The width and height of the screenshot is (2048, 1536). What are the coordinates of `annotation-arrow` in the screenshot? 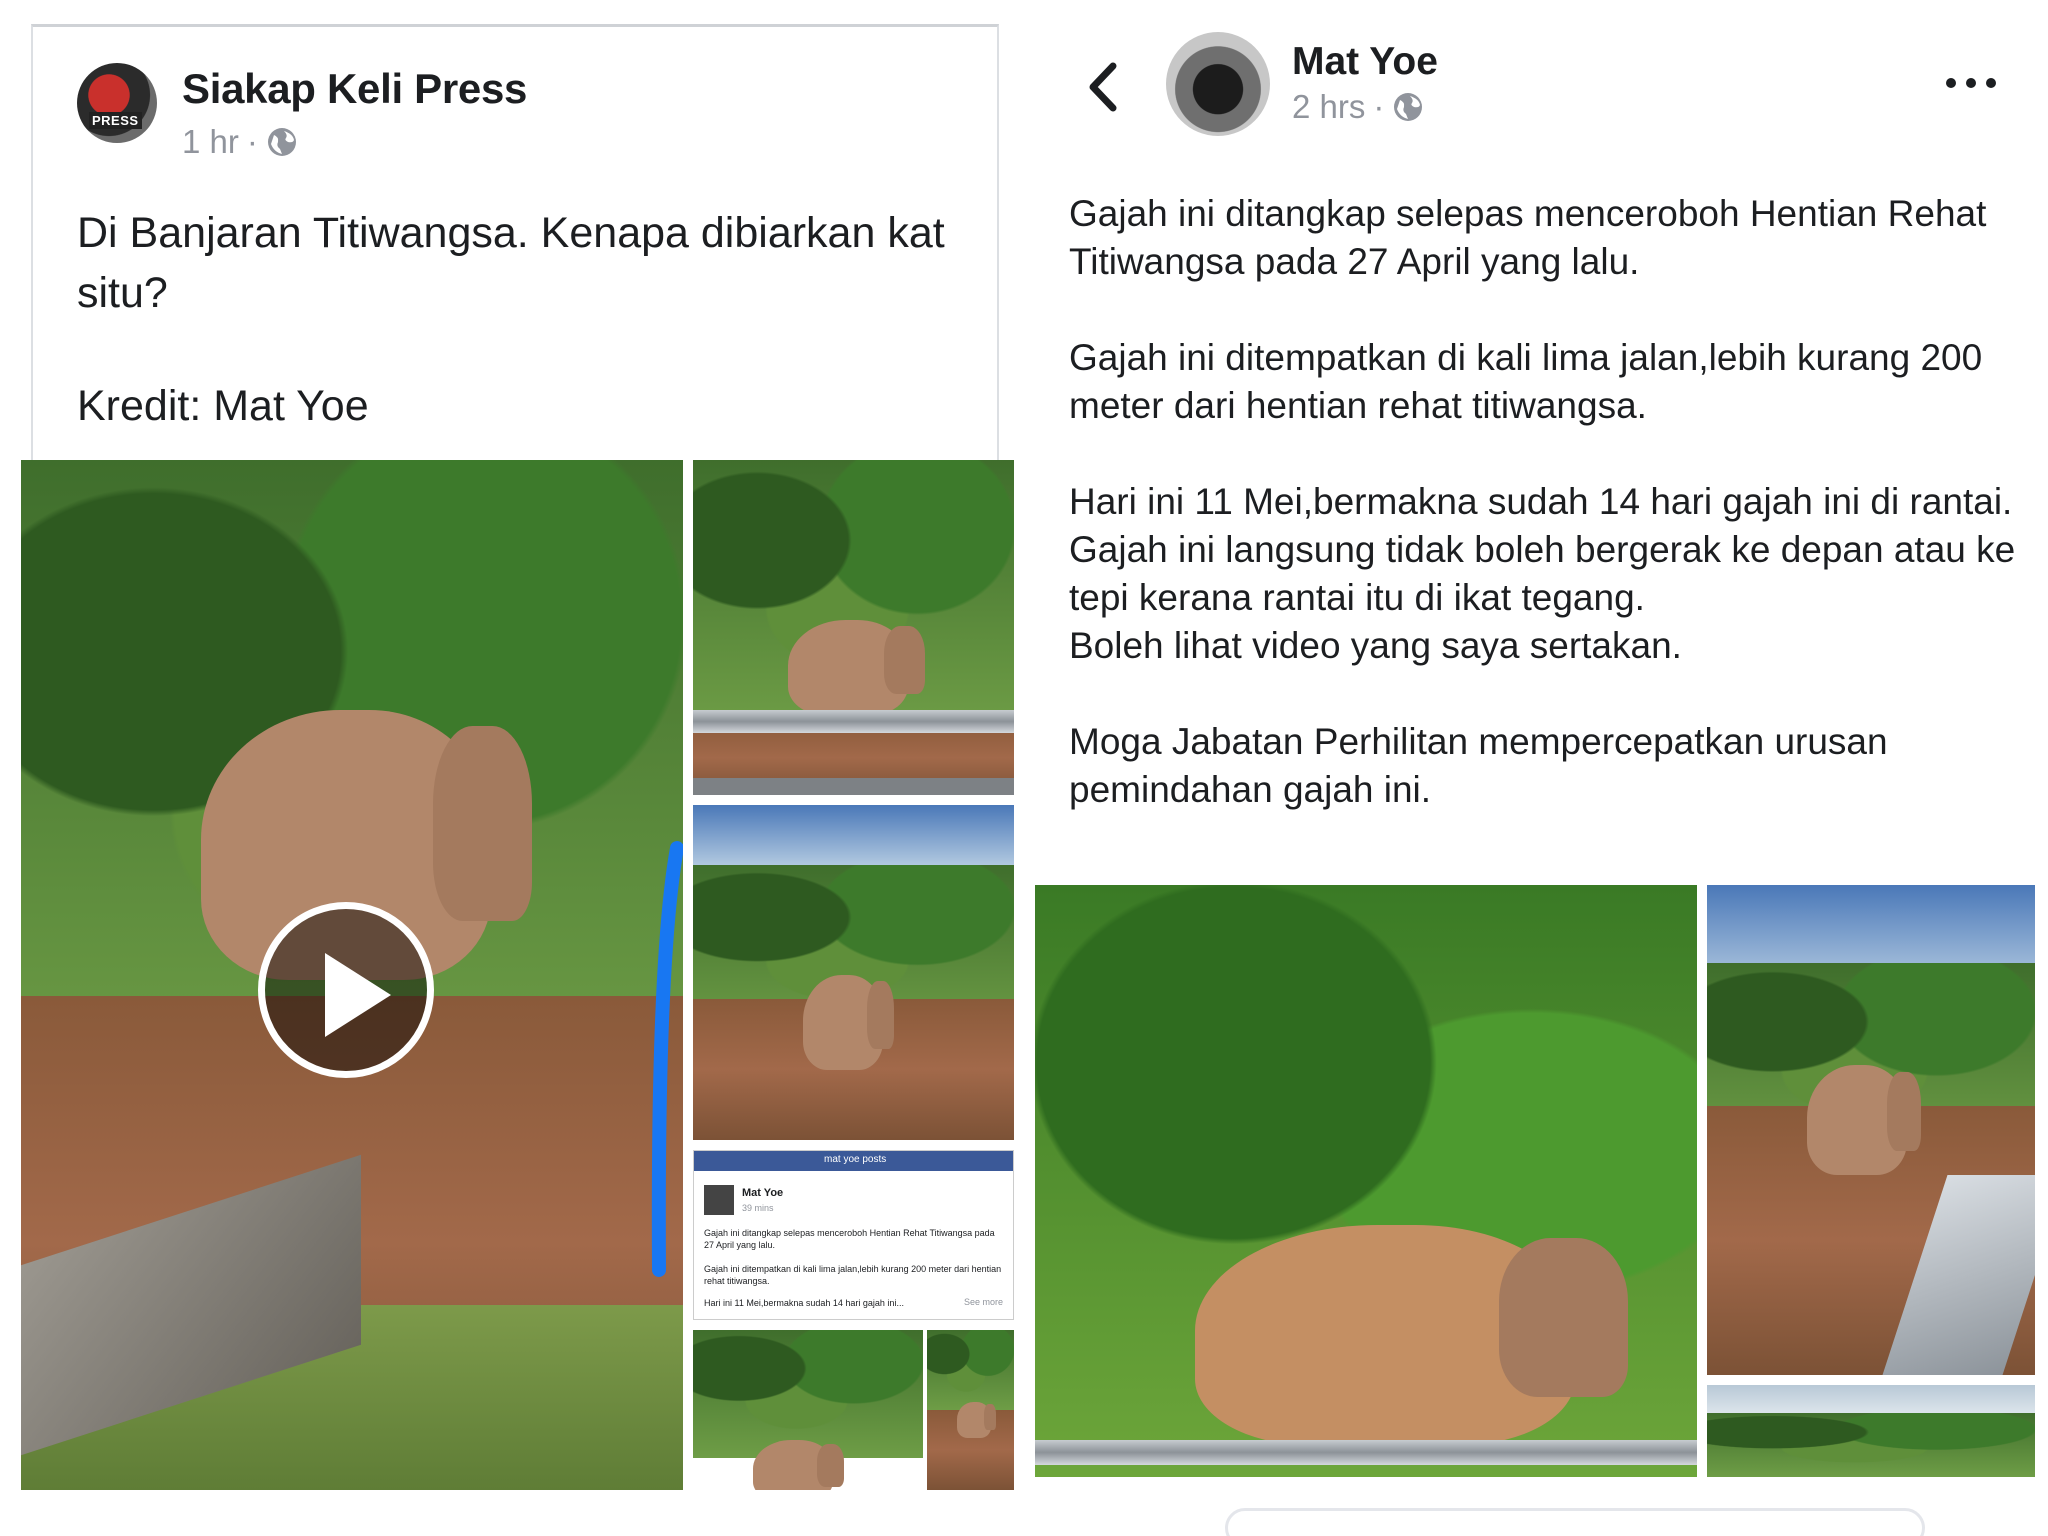 It's located at (667, 1059).